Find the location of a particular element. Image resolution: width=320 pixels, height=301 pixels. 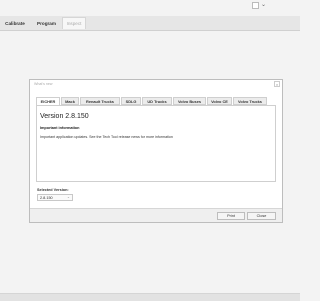

selected-version-label: Selected Version: is located at coordinates (53, 190).